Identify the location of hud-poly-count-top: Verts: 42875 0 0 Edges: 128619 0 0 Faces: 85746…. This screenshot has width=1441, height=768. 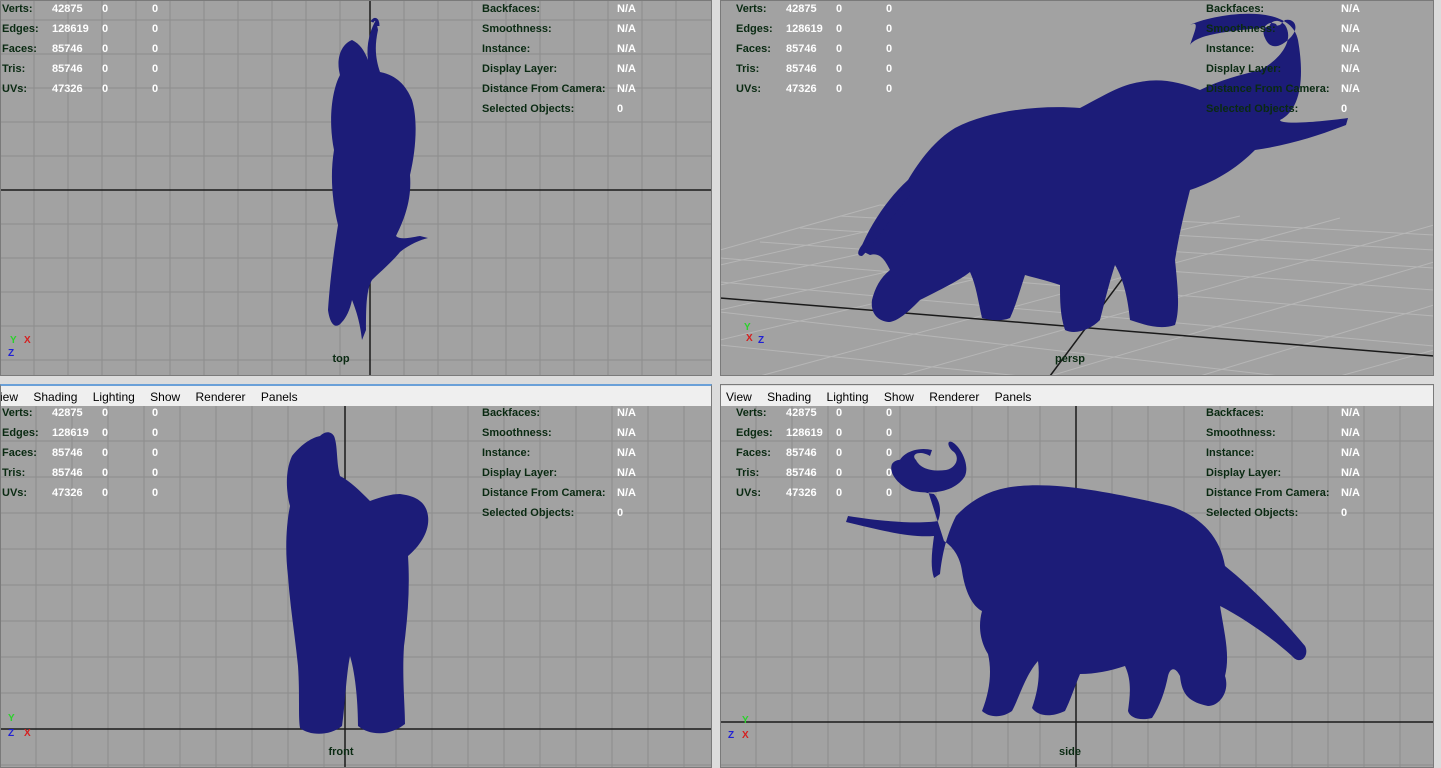
(80, 49).